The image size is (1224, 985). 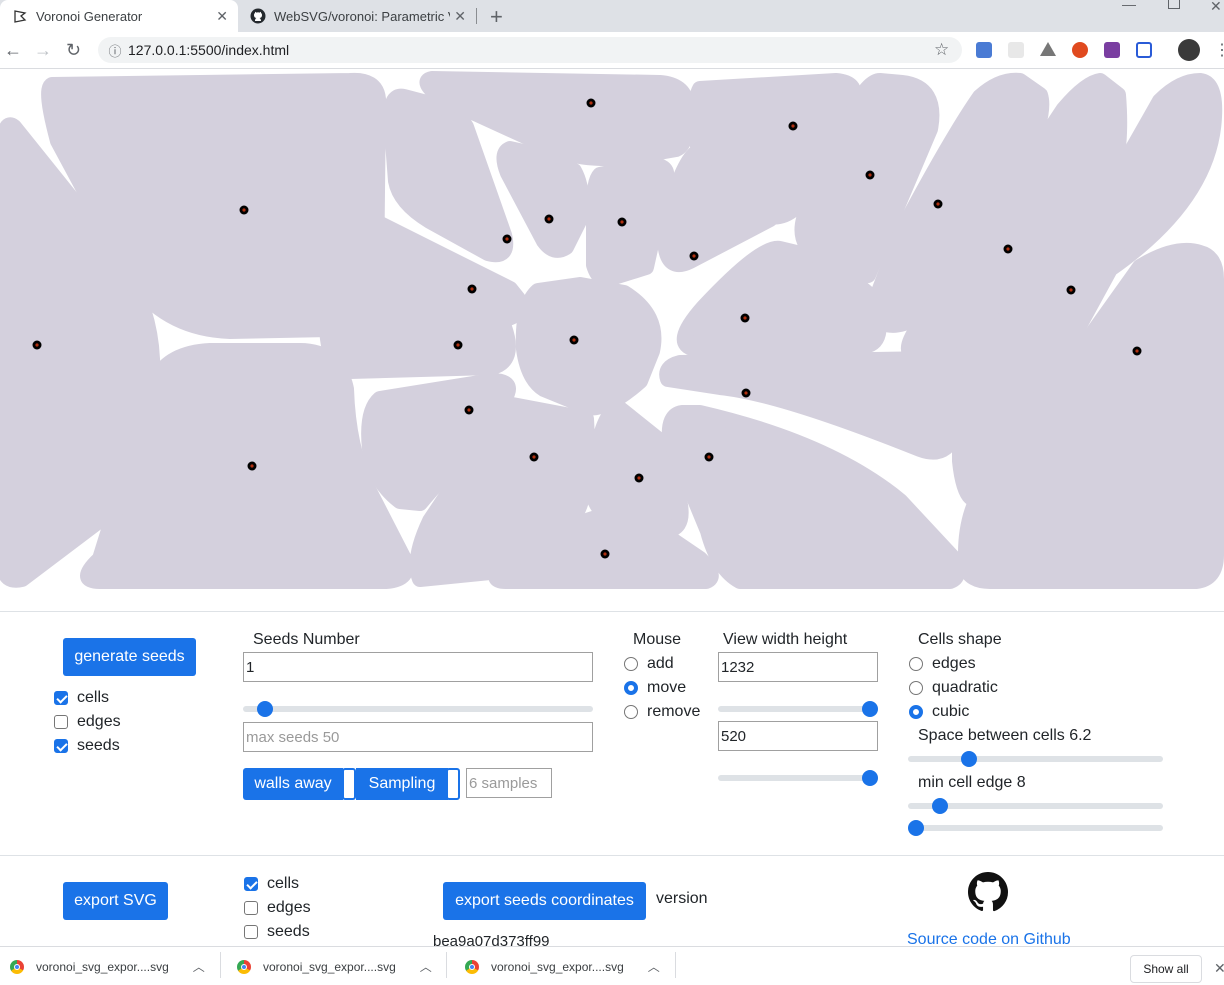 I want to click on bookmark-star-icon: ☆, so click(x=941, y=50).